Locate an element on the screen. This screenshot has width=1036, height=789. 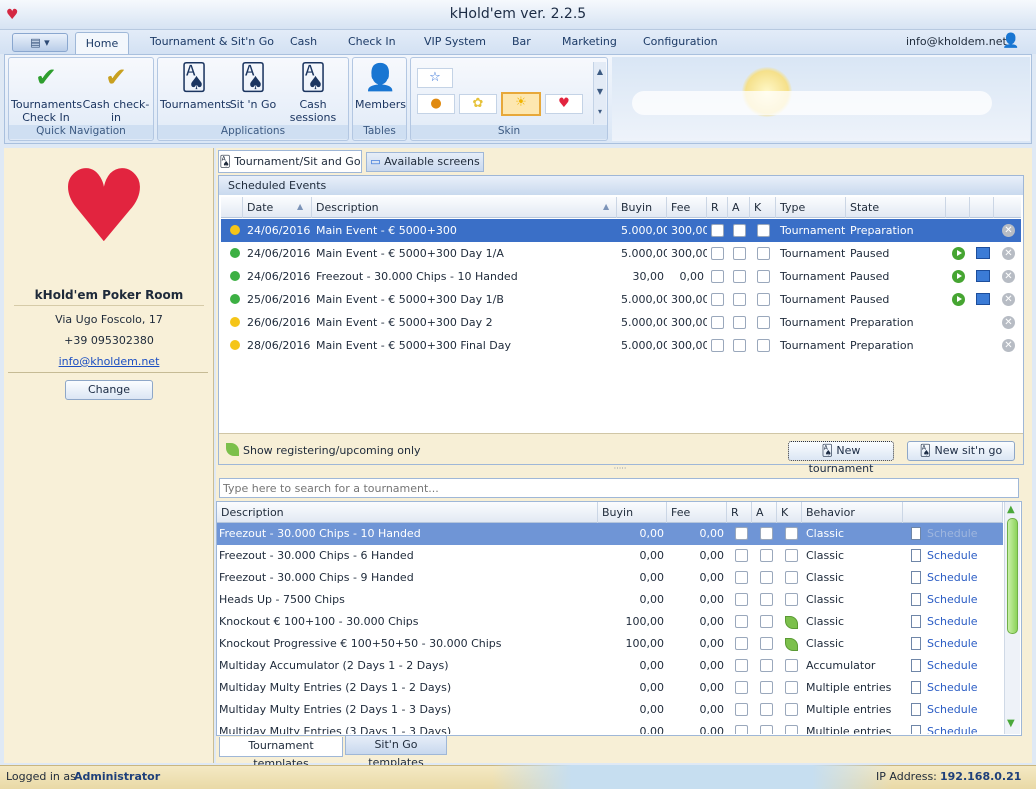
tab-vip-system: VIP System is located at coordinates (455, 41).